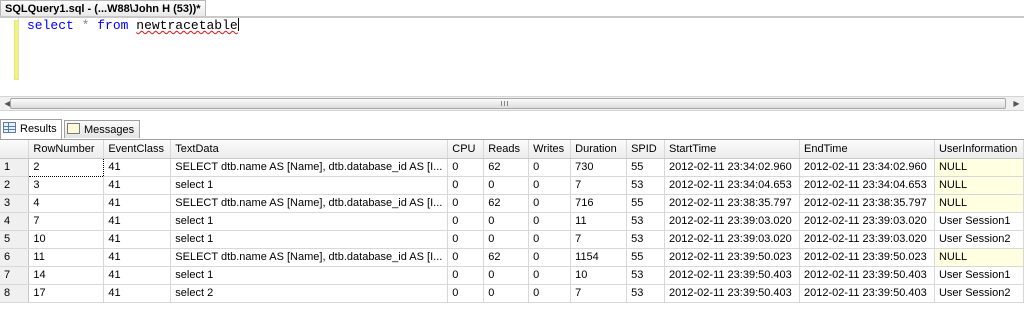  What do you see at coordinates (66, 203) in the screenshot?
I see `grid-cell: 4` at bounding box center [66, 203].